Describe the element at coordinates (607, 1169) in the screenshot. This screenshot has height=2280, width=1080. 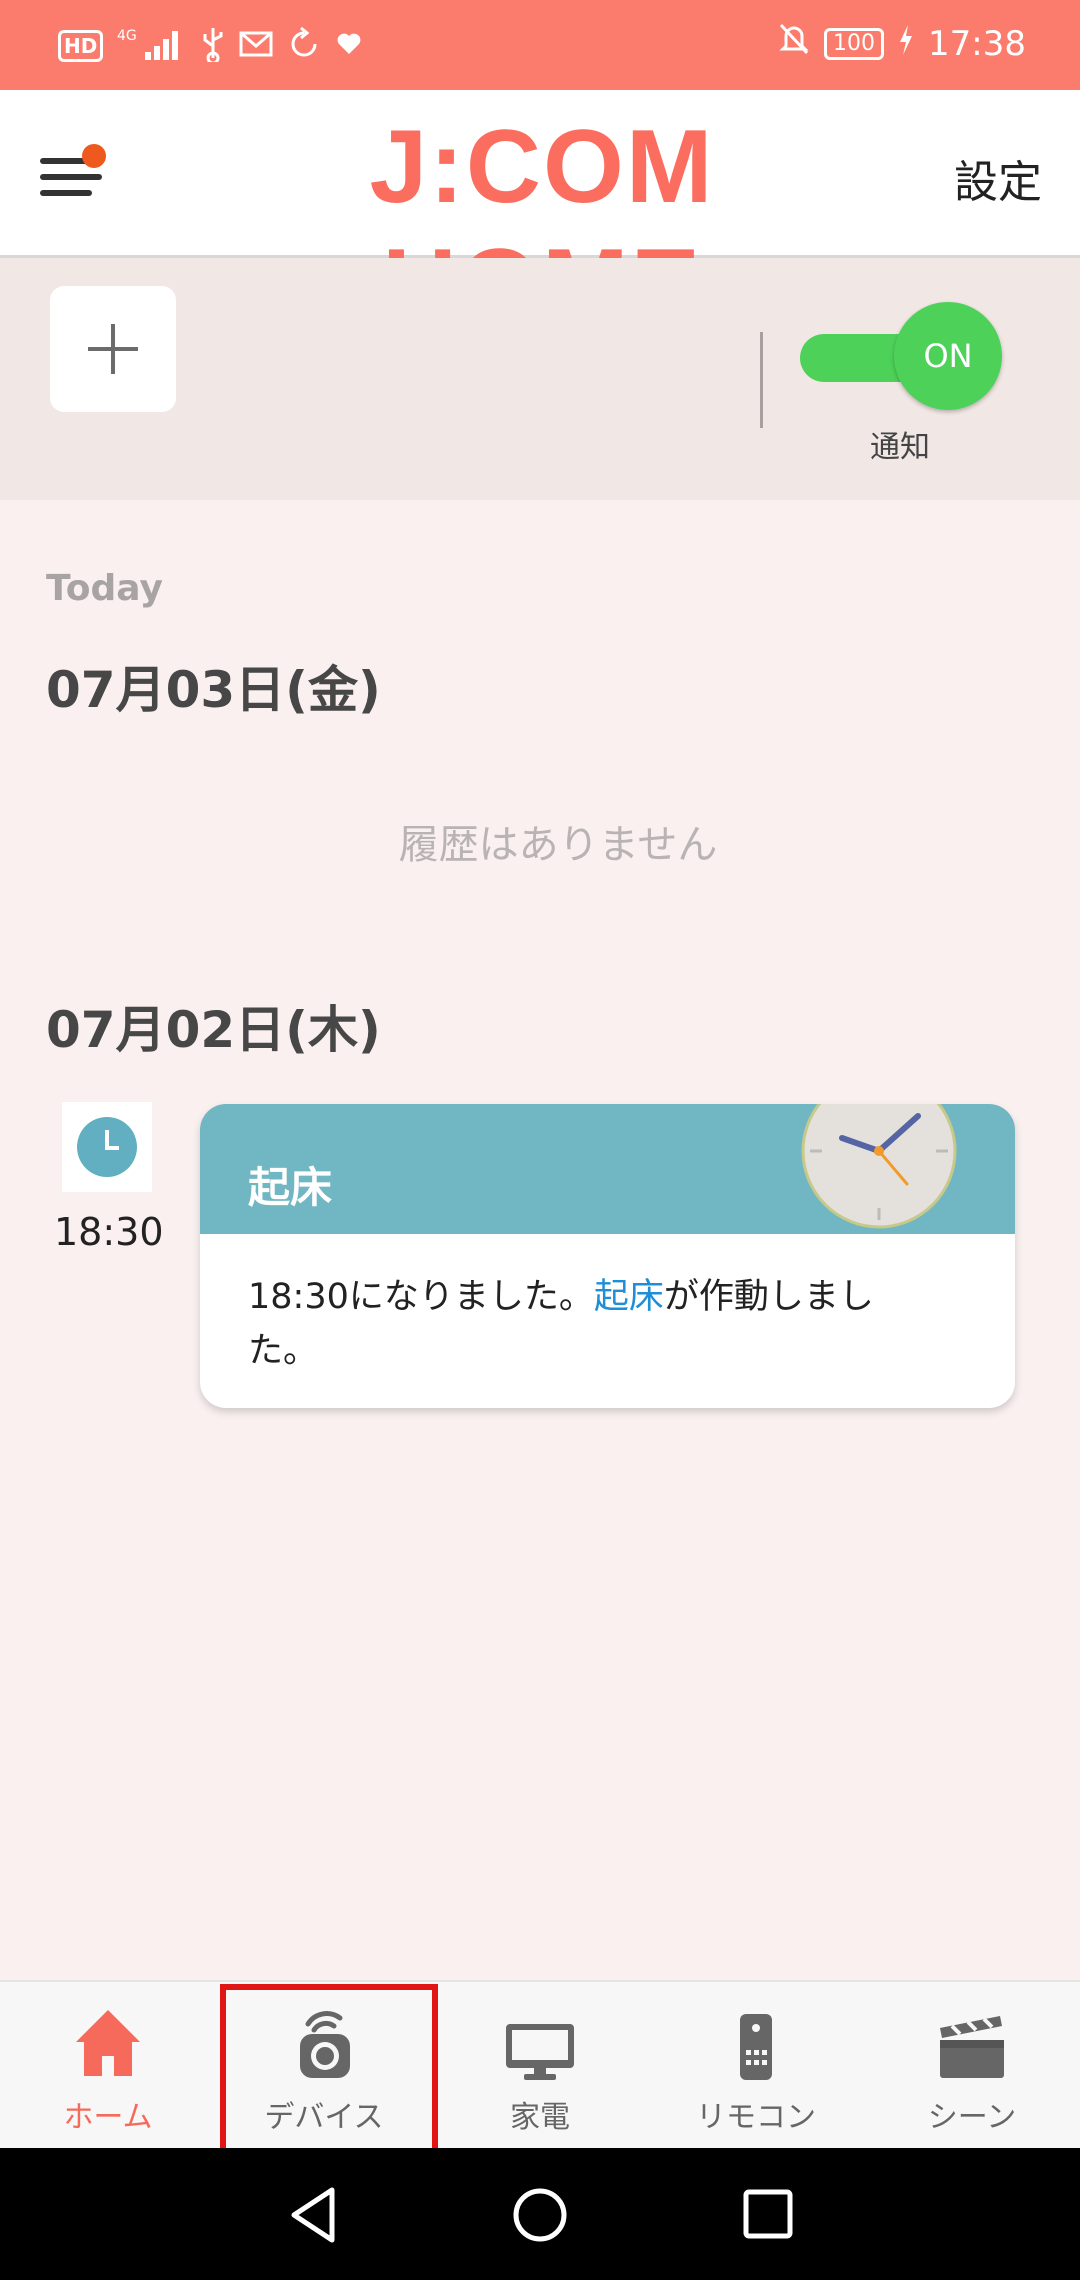
I see `event-card-header: 起床` at that location.